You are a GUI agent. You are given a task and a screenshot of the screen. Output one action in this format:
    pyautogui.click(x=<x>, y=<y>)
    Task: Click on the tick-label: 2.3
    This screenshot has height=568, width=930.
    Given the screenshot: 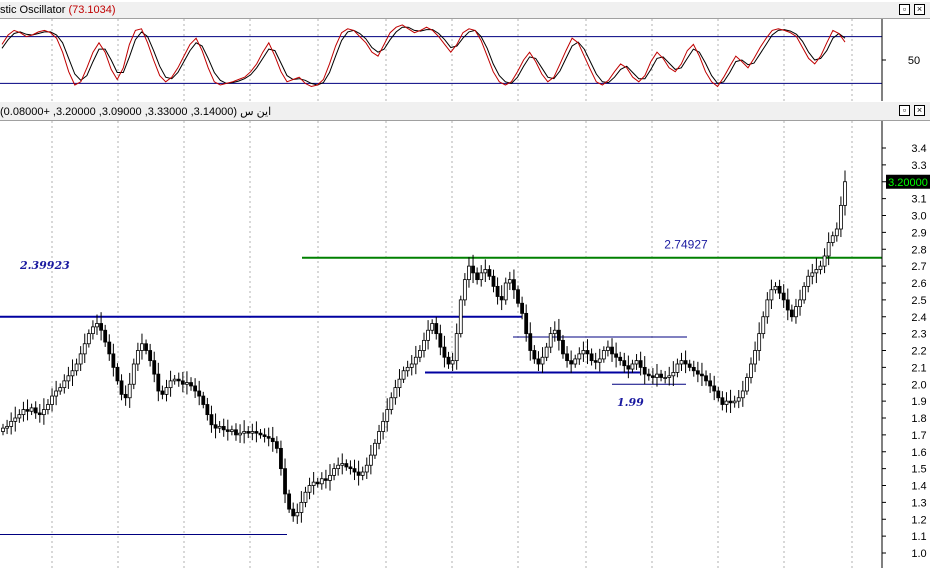 What is the action you would take?
    pyautogui.click(x=918, y=335)
    